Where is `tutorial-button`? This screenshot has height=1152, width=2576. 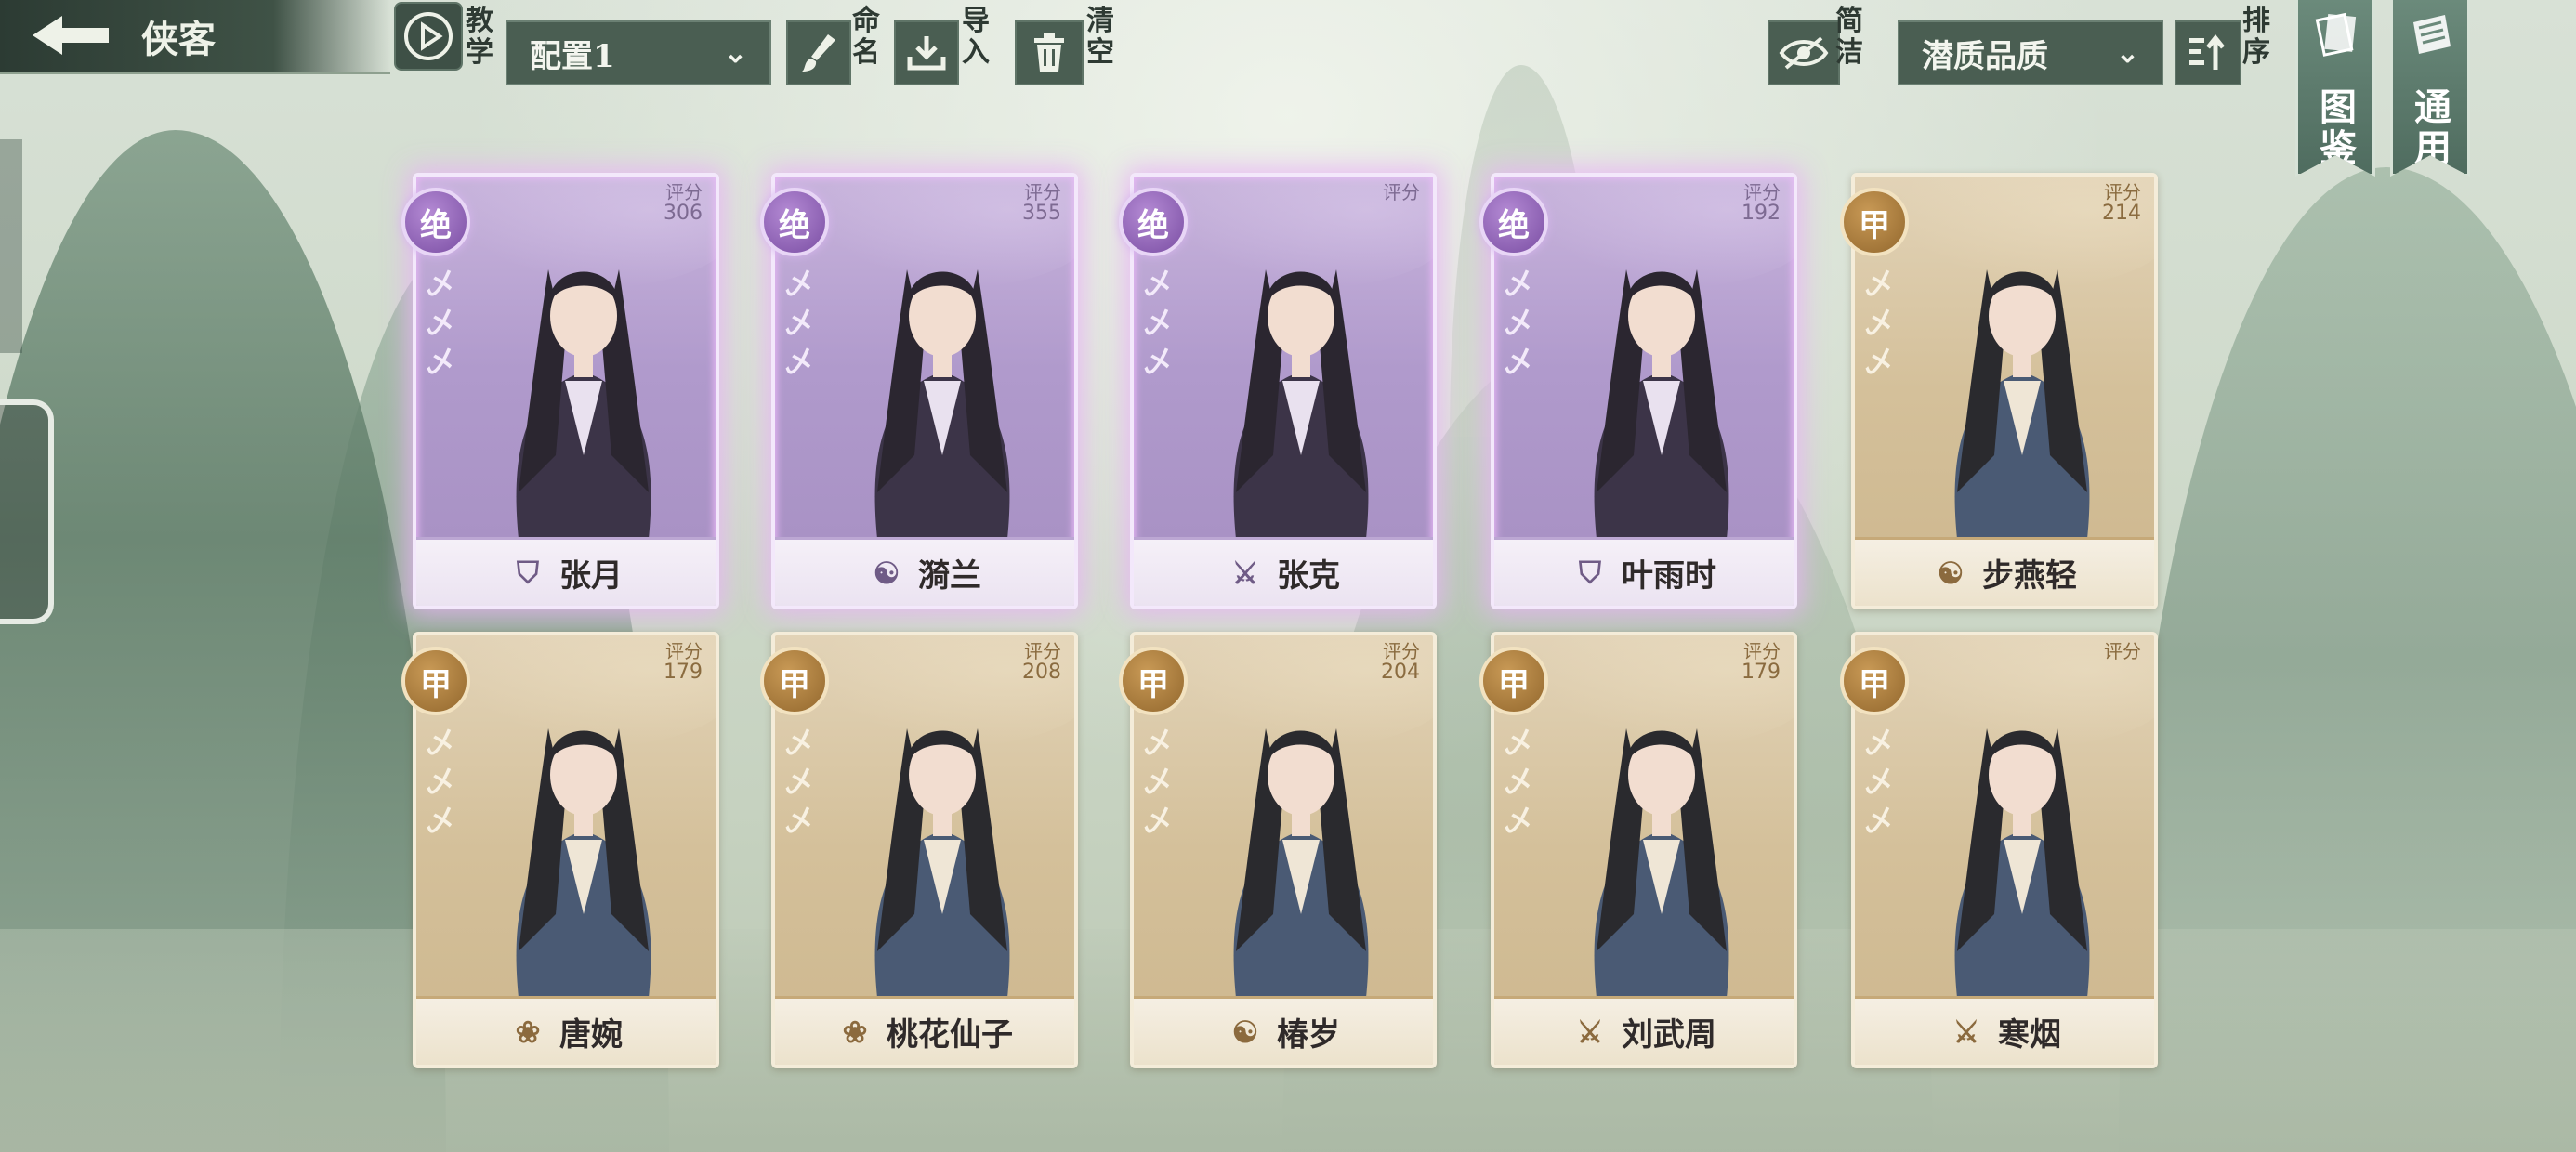
tutorial-button is located at coordinates (428, 36).